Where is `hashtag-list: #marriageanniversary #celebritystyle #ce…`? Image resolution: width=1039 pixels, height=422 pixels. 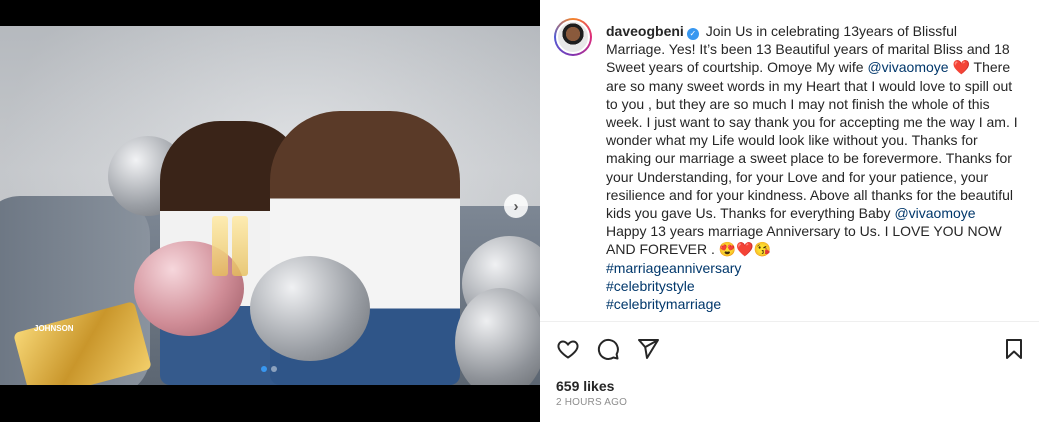
hashtag-list: #marriageanniversary #celebritystyle #ce… is located at coordinates (813, 286).